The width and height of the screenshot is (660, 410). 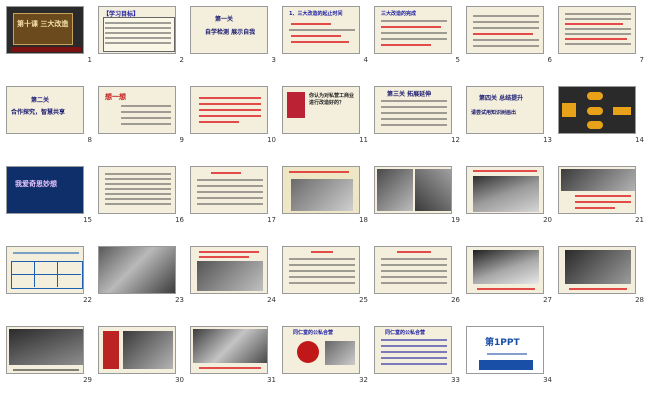 What do you see at coordinates (455, 380) in the screenshot?
I see `slide-number: 33` at bounding box center [455, 380].